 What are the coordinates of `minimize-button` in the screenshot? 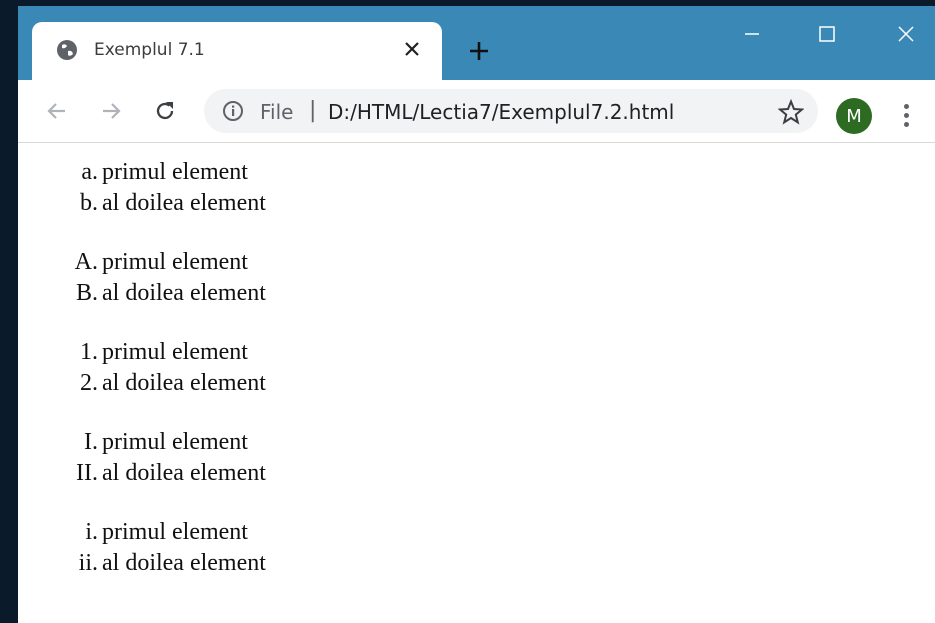 It's located at (752, 34).